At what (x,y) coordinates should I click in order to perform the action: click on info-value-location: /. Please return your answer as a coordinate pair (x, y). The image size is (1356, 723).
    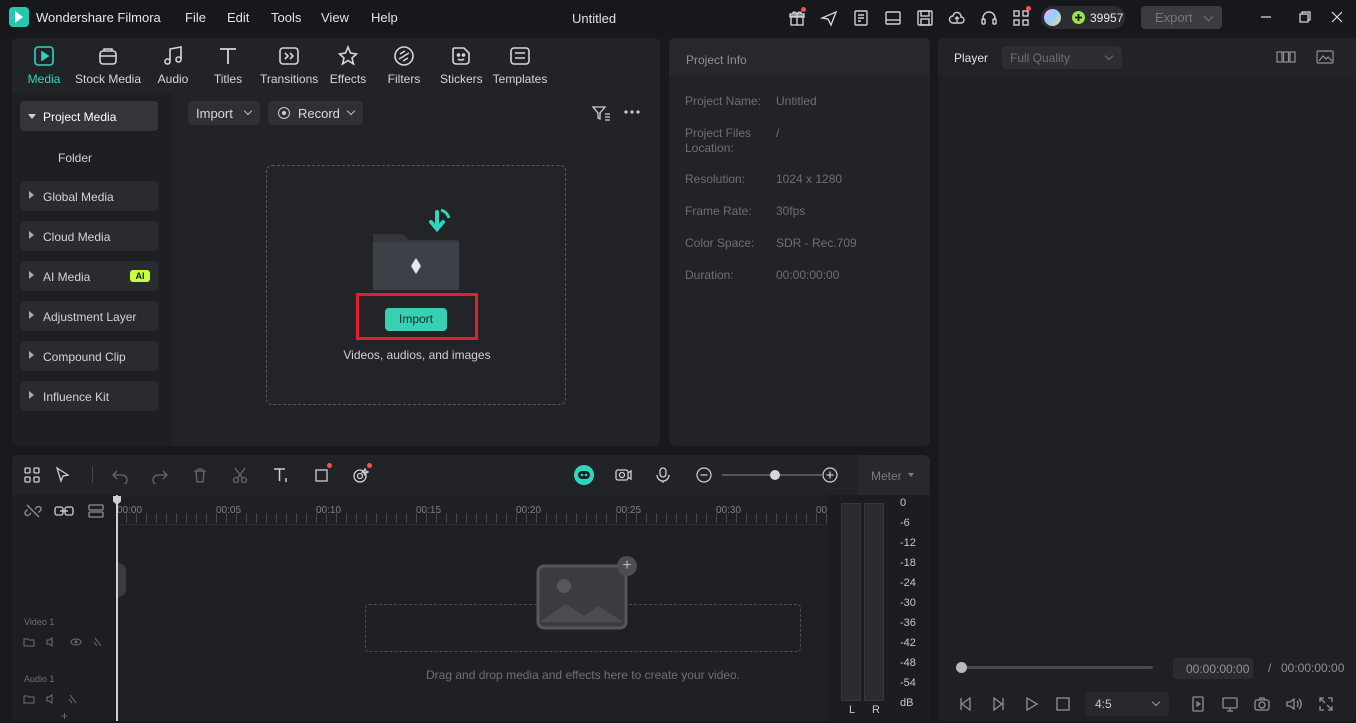
    Looking at the image, I should click on (778, 133).